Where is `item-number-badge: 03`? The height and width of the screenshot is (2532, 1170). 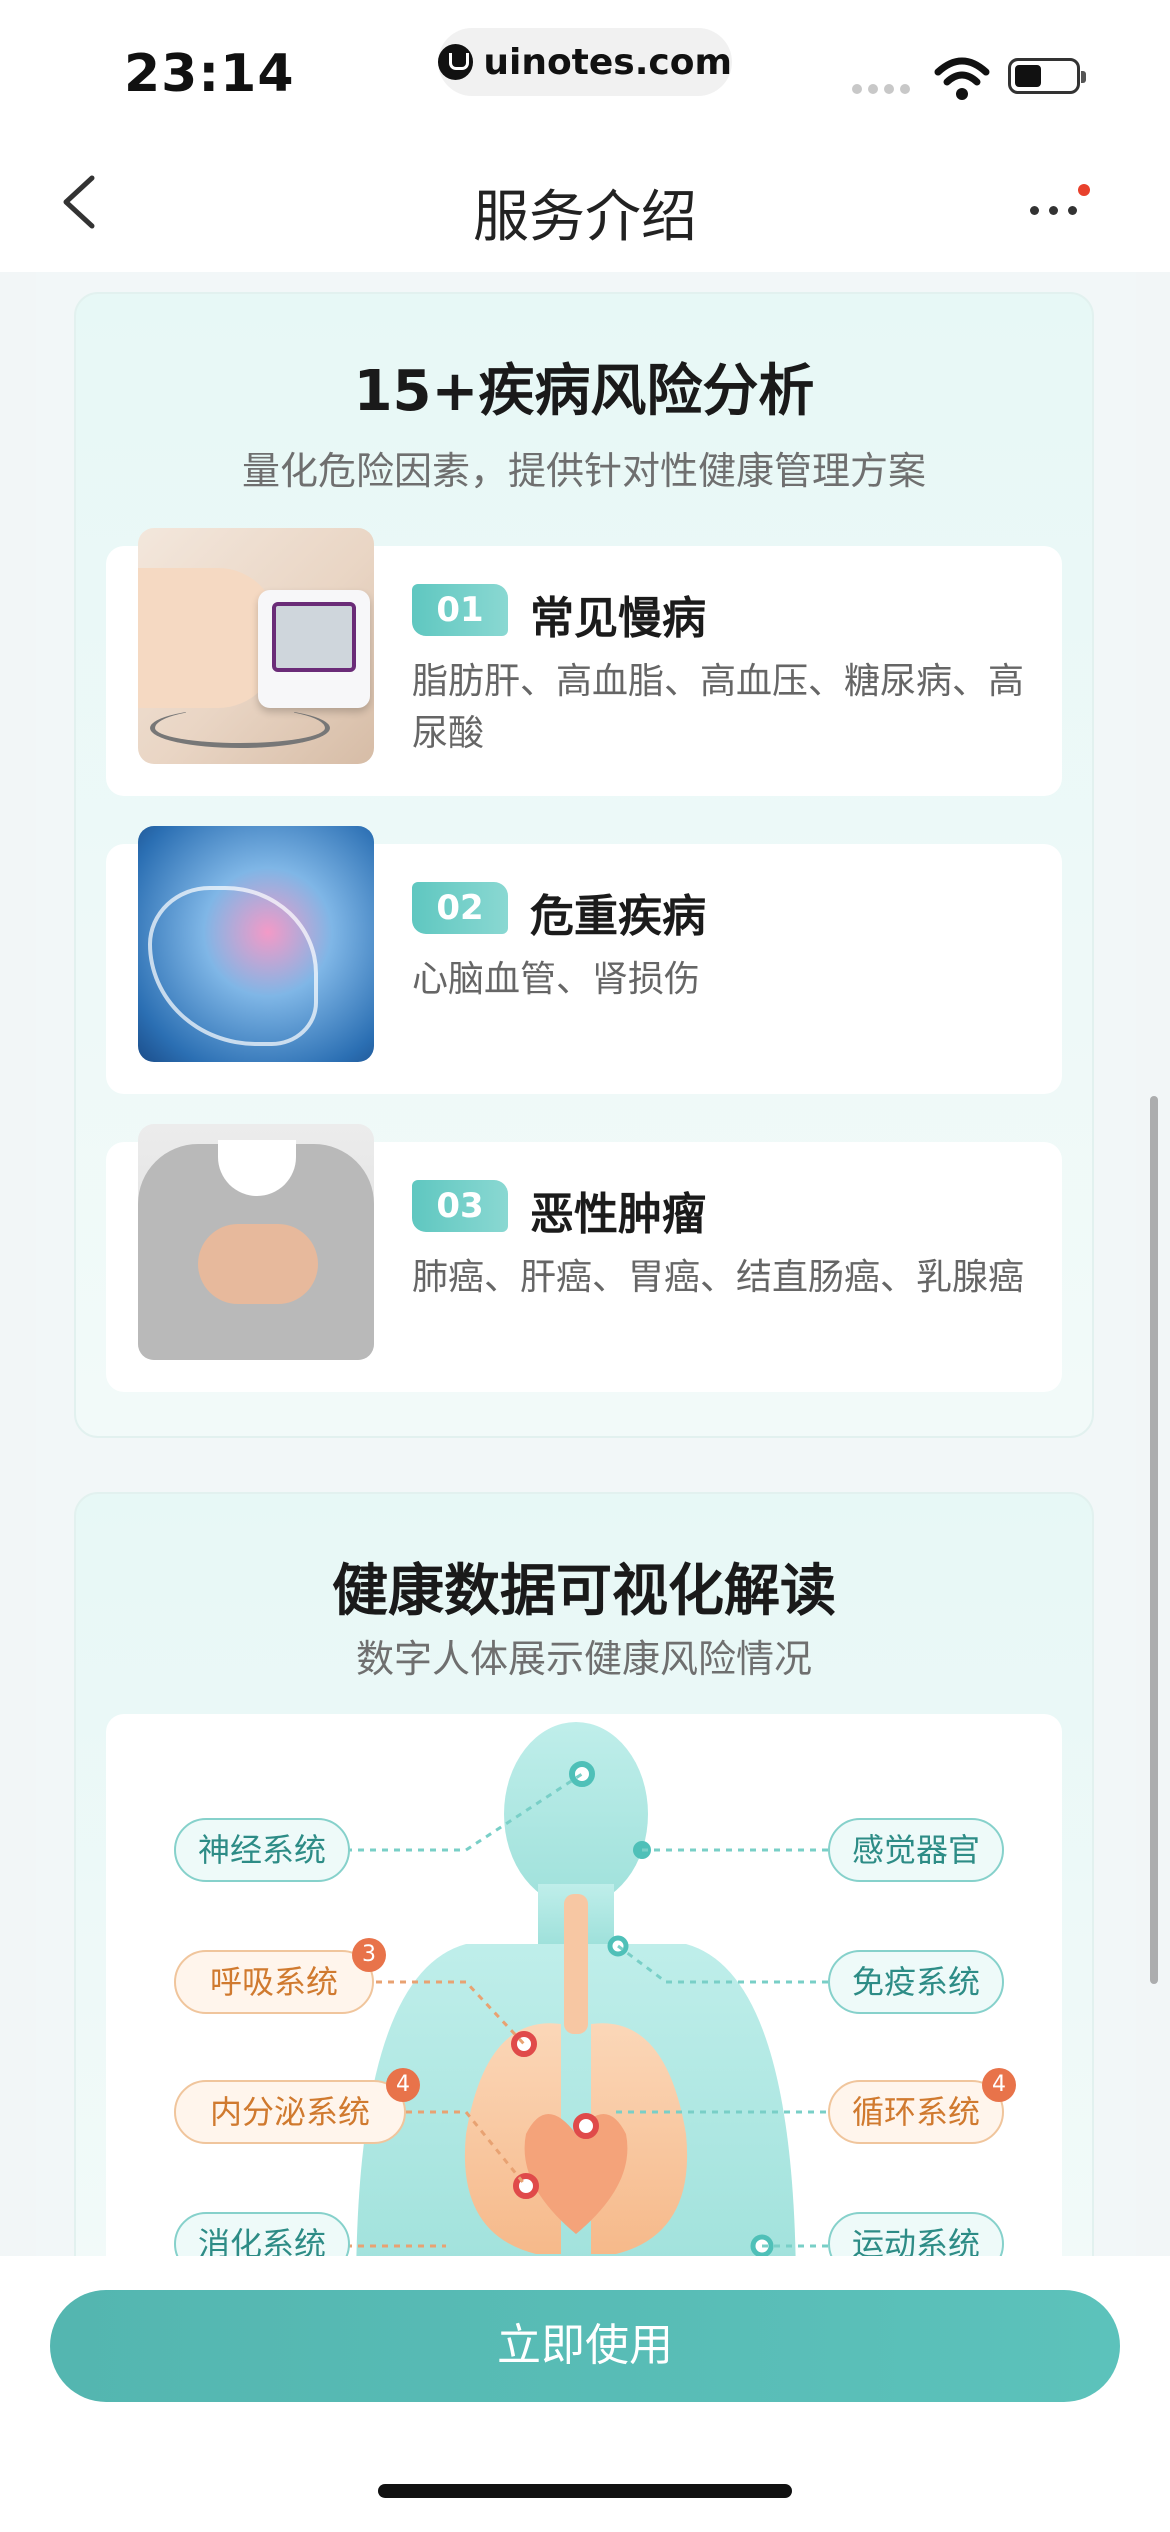 item-number-badge: 03 is located at coordinates (460, 1206).